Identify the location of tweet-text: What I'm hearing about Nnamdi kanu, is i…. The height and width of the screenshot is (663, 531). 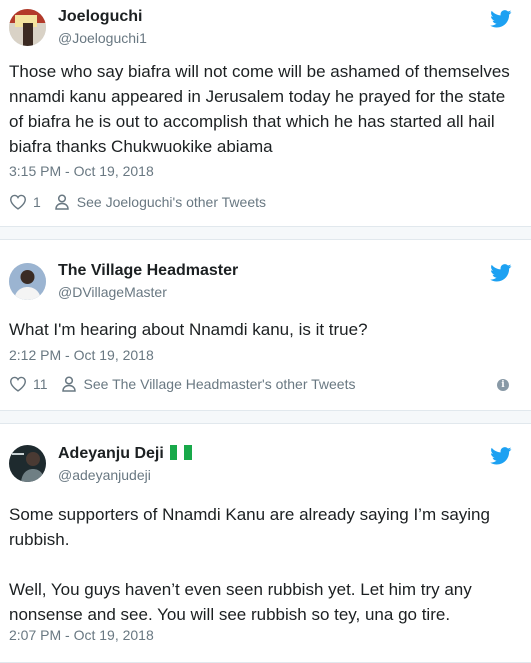
(188, 329).